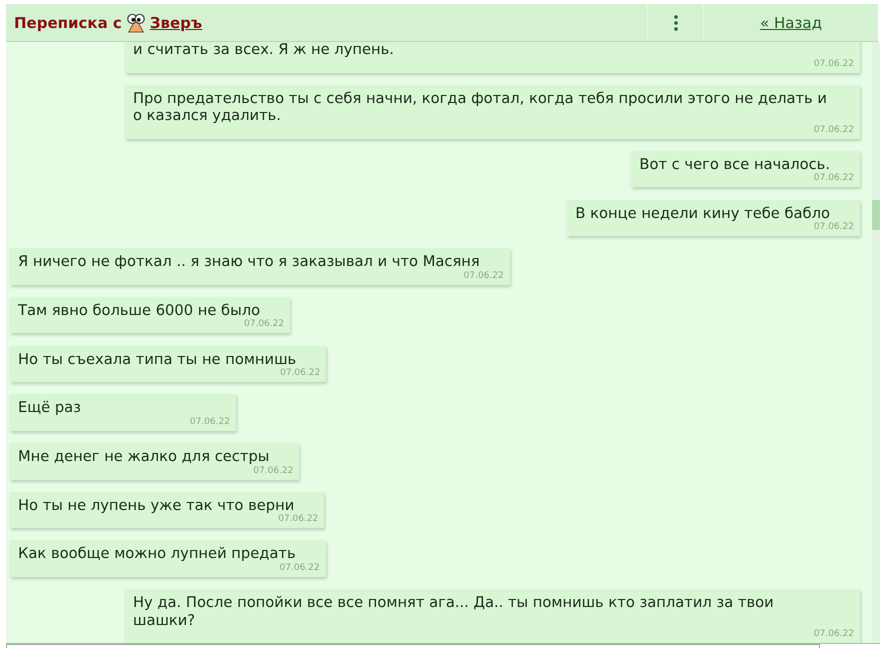  What do you see at coordinates (454, 612) in the screenshot?
I see `message-text: Ну да. После попойки все все помнят ага... Да.. ты помнишь кто заплатил за твои шашки?` at bounding box center [454, 612].